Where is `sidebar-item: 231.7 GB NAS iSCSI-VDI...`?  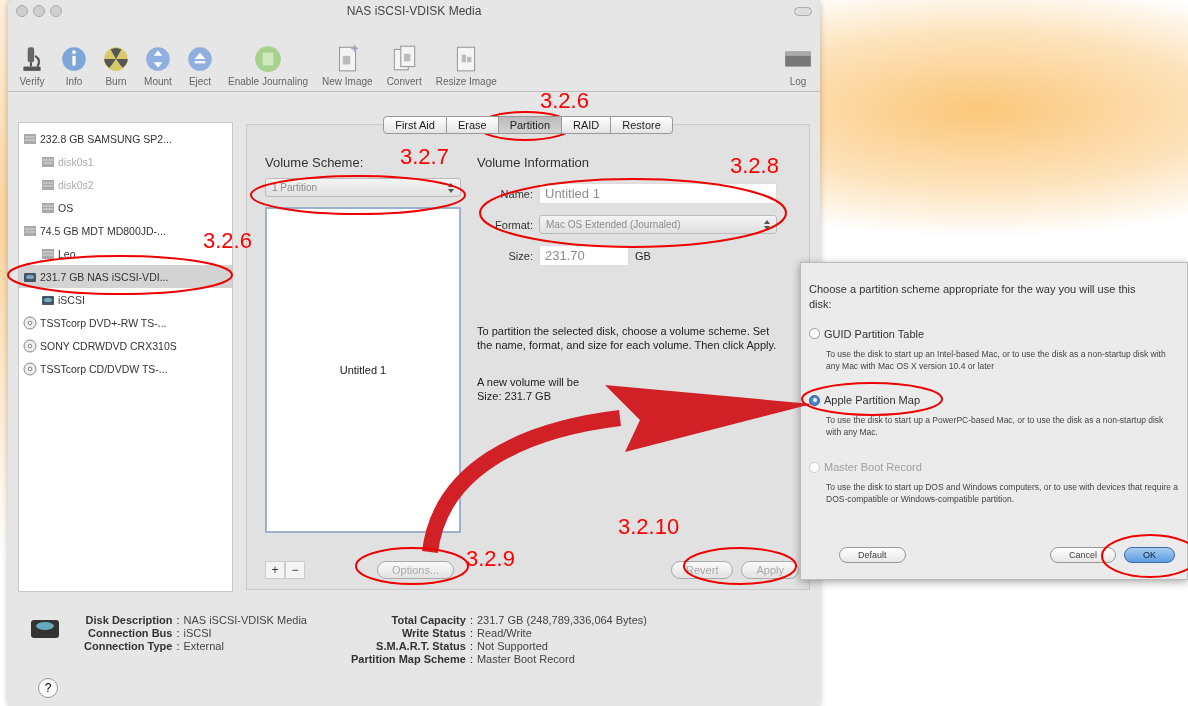
sidebar-item: 231.7 GB NAS iSCSI-VDI... is located at coordinates (125, 276).